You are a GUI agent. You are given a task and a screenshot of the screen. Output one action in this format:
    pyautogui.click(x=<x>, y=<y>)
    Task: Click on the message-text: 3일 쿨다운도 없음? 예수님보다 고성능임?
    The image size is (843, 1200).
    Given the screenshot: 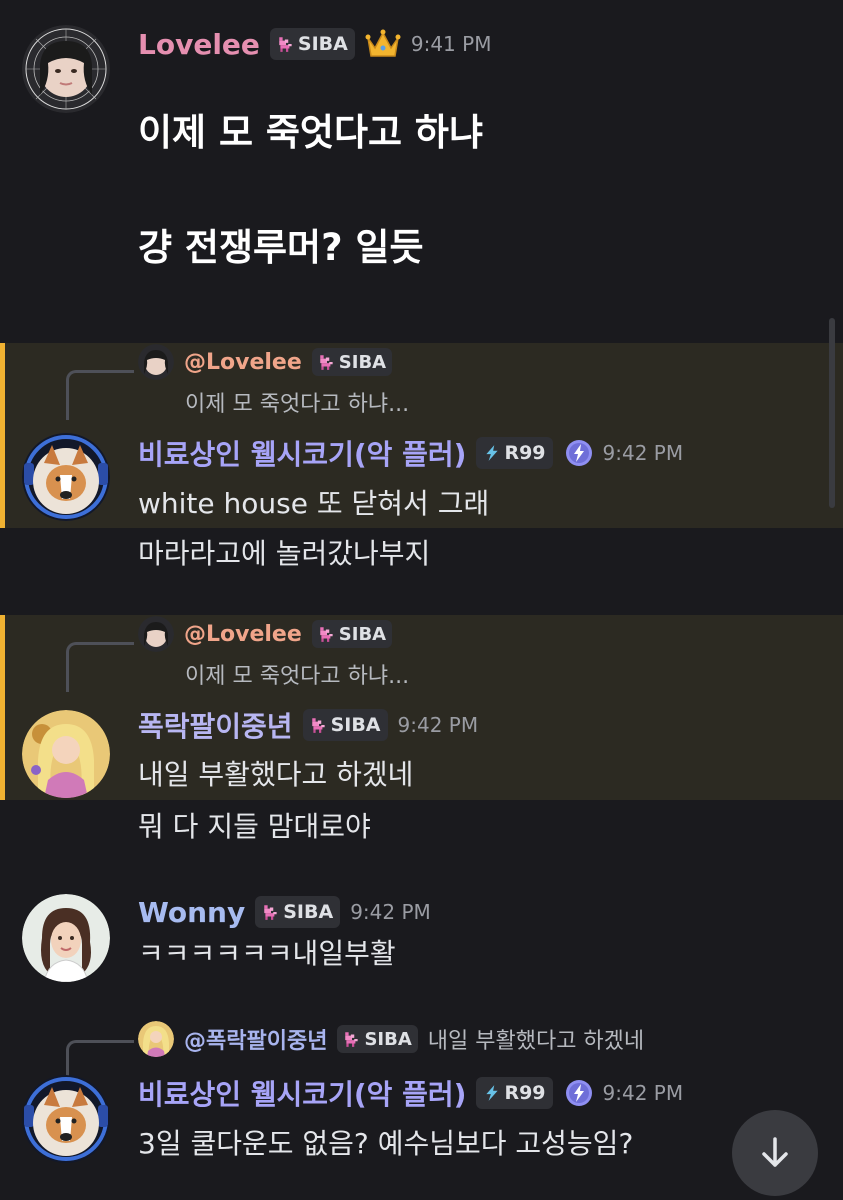 What is the action you would take?
    pyautogui.click(x=386, y=1143)
    